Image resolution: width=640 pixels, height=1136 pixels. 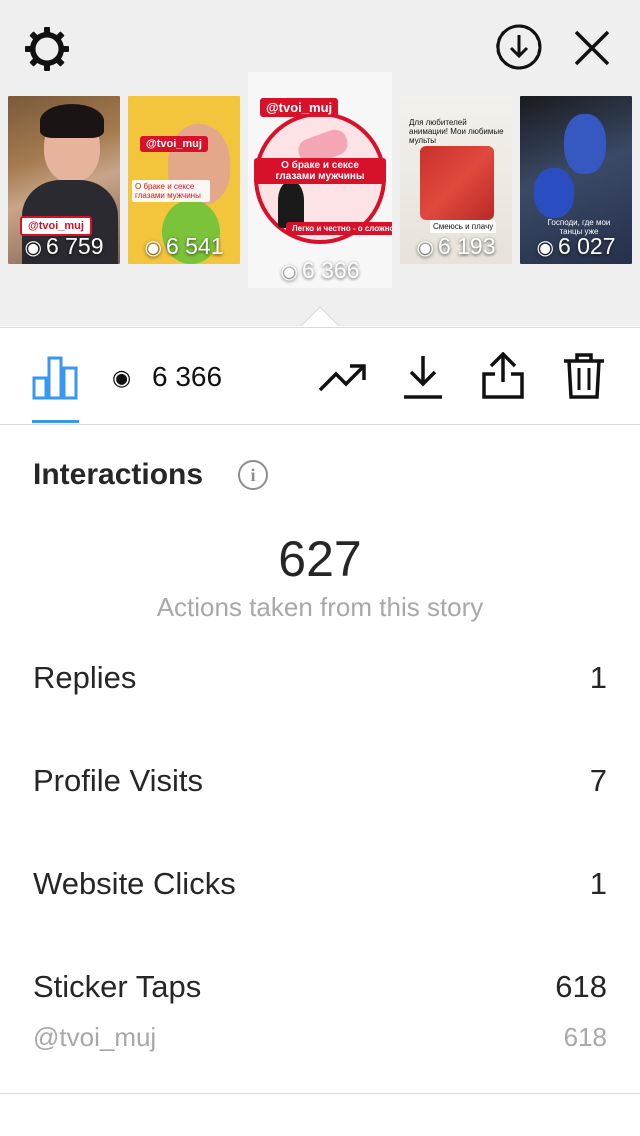 I want to click on metric-value: 618, so click(x=581, y=986).